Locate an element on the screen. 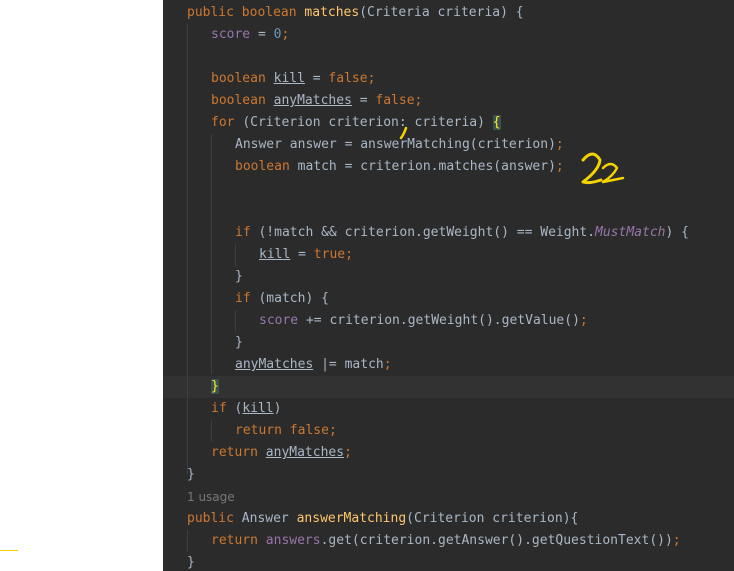 This screenshot has height=571, width=734. caret-marker is located at coordinates (9, 550).